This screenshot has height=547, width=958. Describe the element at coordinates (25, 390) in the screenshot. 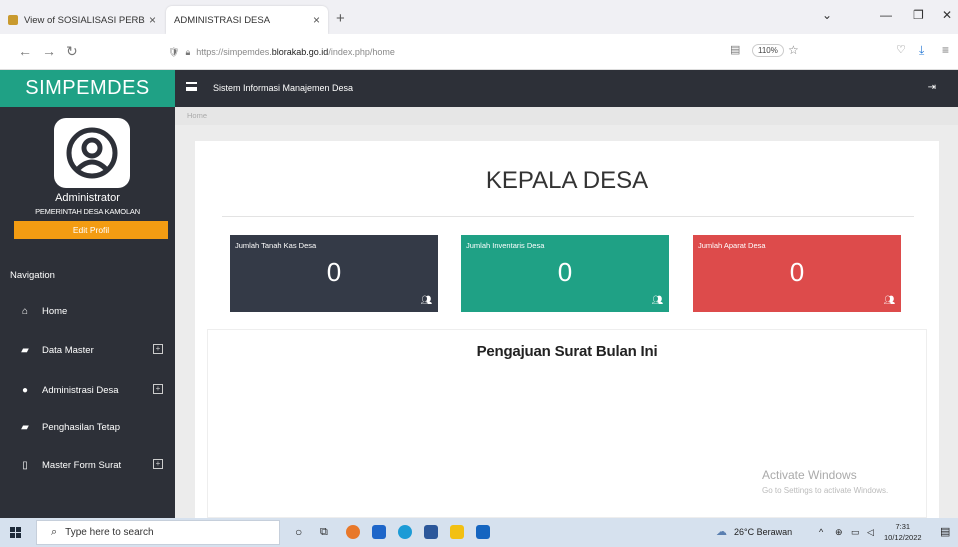

I see `user-icon: ●` at that location.